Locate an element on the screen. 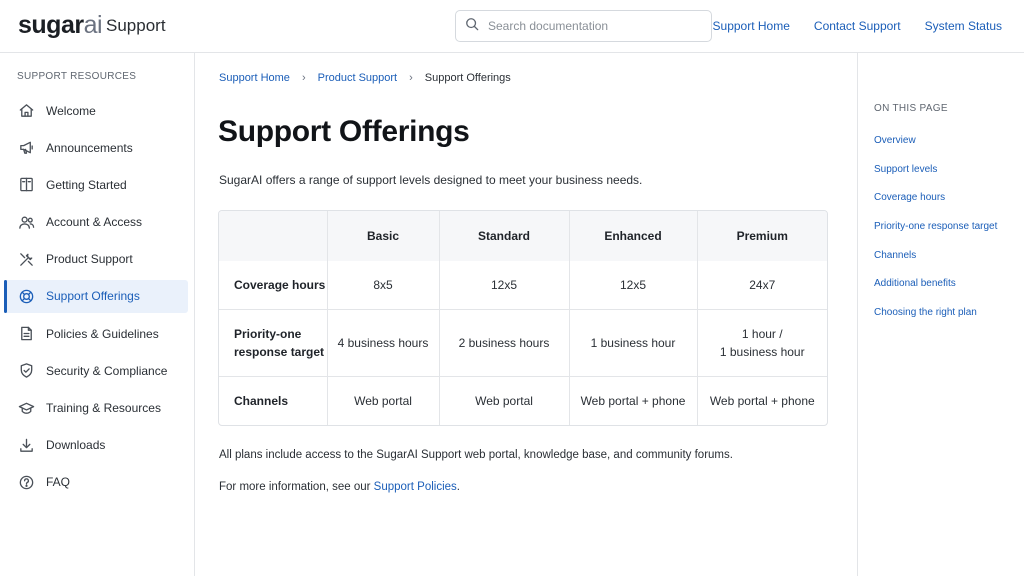 This screenshot has height=576, width=1024. logo: sugarai is located at coordinates (60, 25).